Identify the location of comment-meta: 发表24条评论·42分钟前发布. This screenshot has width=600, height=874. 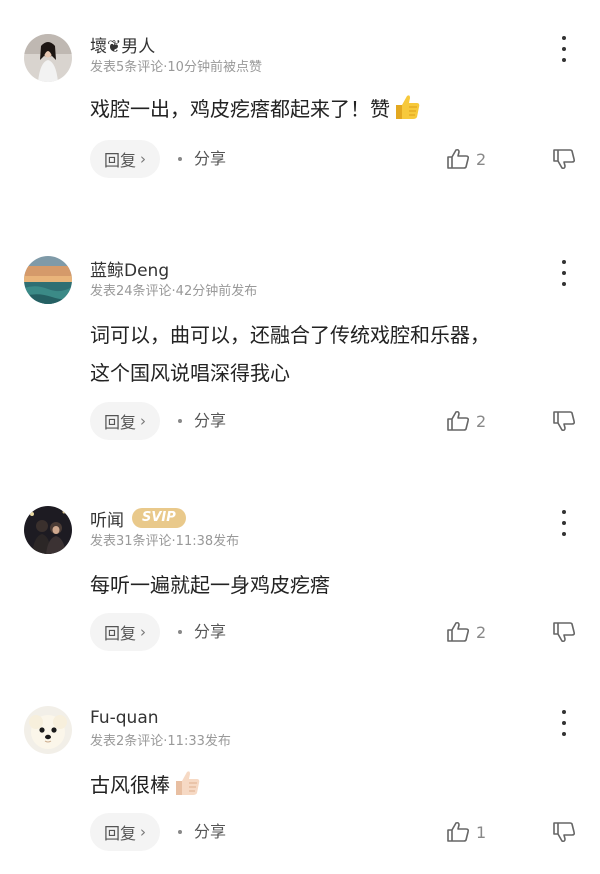
(174, 291).